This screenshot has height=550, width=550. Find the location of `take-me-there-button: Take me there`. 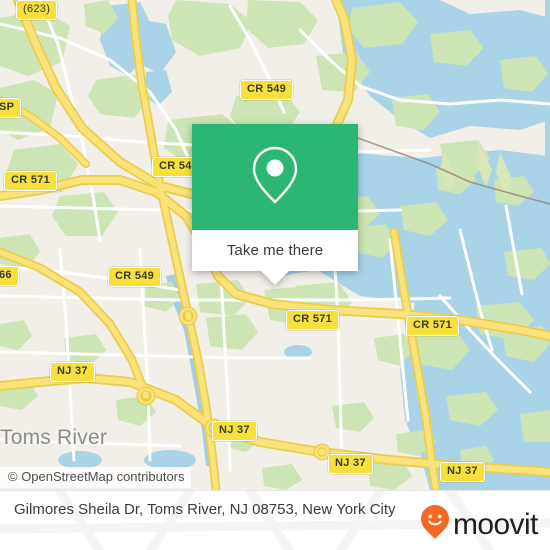

take-me-there-button: Take me there is located at coordinates (275, 250).